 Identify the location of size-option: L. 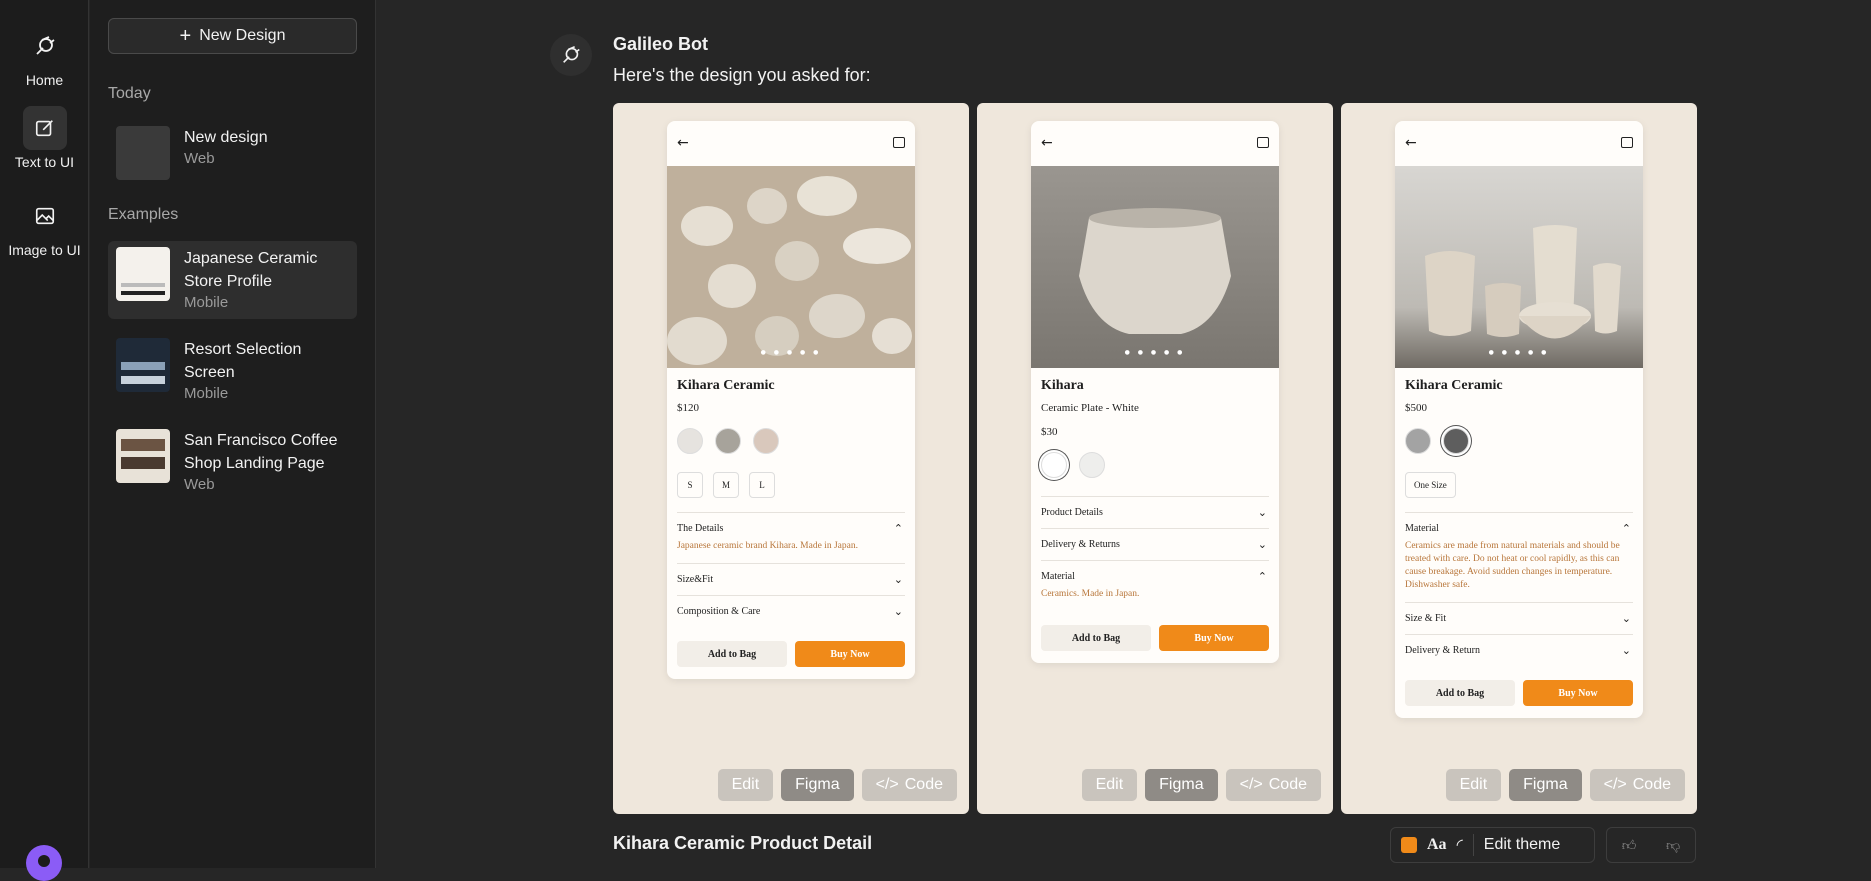
(762, 485).